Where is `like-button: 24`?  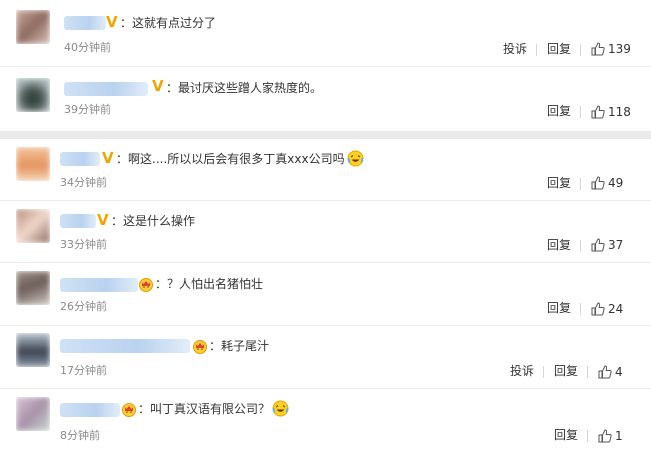 like-button: 24 is located at coordinates (607, 309).